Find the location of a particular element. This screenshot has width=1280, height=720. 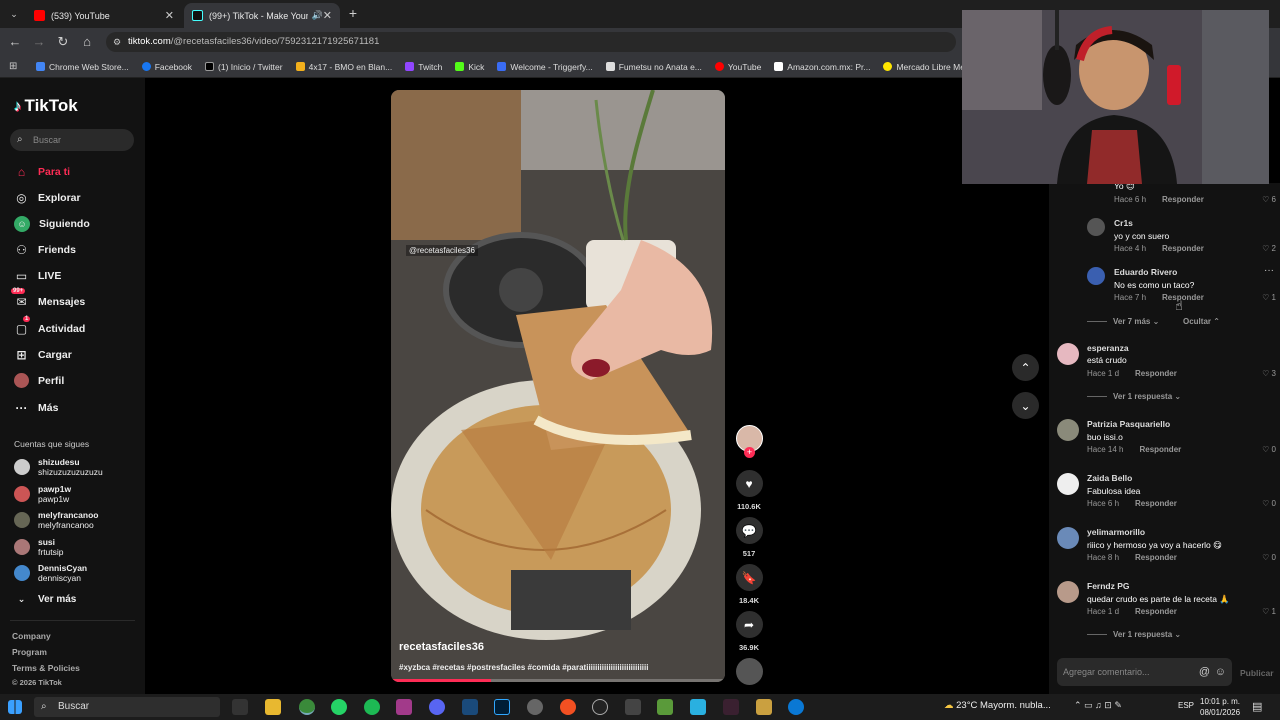

comment-like: ♡ 6 is located at coordinates (1269, 199).